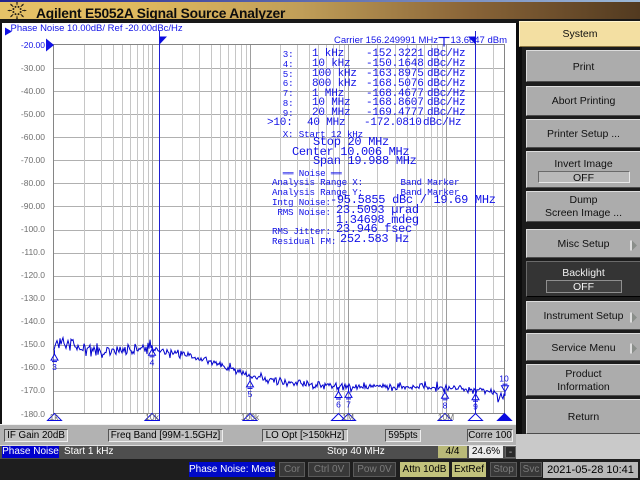  Describe the element at coordinates (250, 394) in the screenshot. I see `svg-text: 5` at that location.